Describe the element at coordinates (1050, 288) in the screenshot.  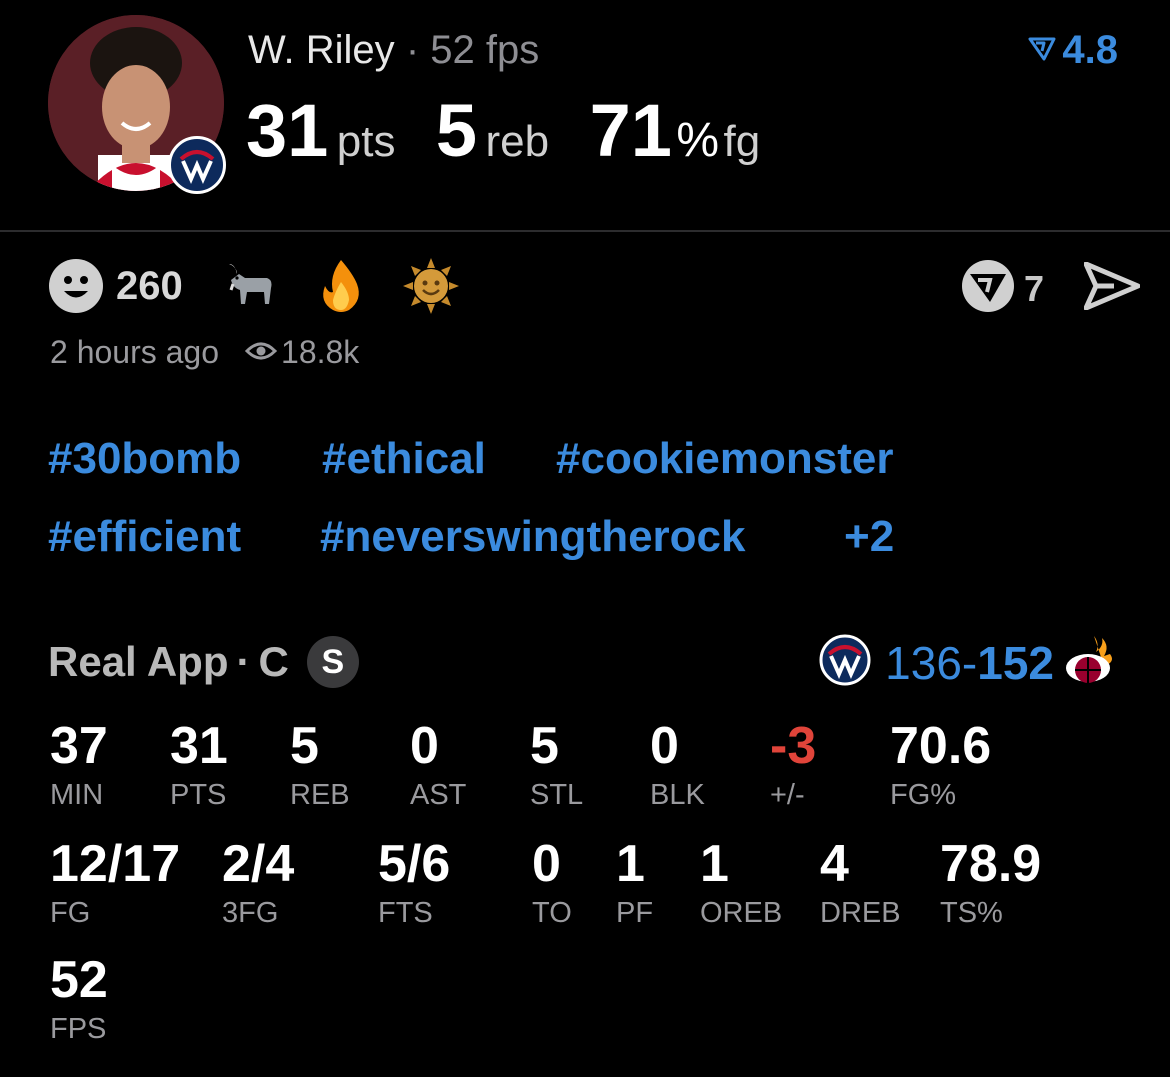
I see `comment-share-bar: 7` at that location.